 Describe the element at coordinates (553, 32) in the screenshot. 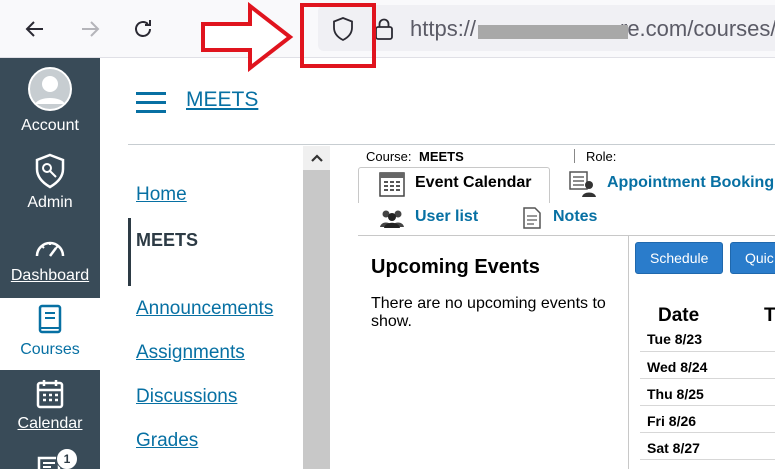

I see `redacted-url-segment` at that location.